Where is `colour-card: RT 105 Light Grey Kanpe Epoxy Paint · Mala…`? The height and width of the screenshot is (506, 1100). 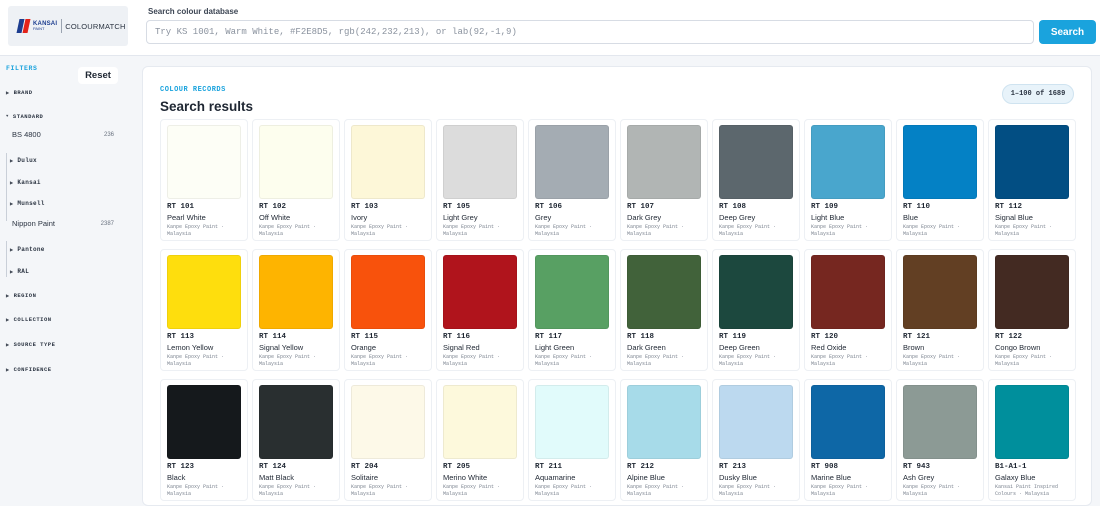
colour-card: RT 105 Light Grey Kanpe Epoxy Paint · Mala… is located at coordinates (480, 180).